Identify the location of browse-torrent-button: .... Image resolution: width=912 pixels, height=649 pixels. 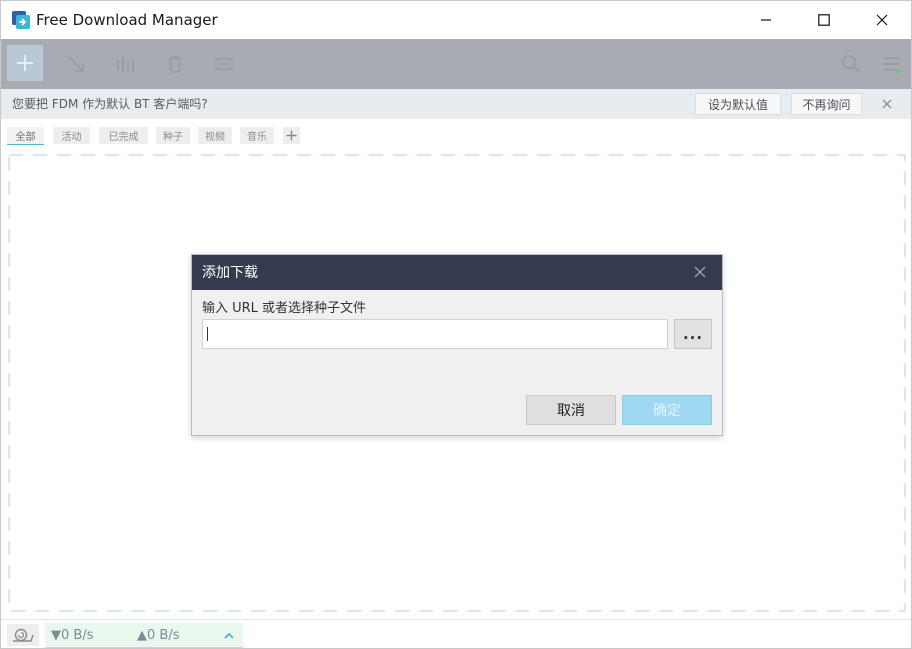
(693, 334).